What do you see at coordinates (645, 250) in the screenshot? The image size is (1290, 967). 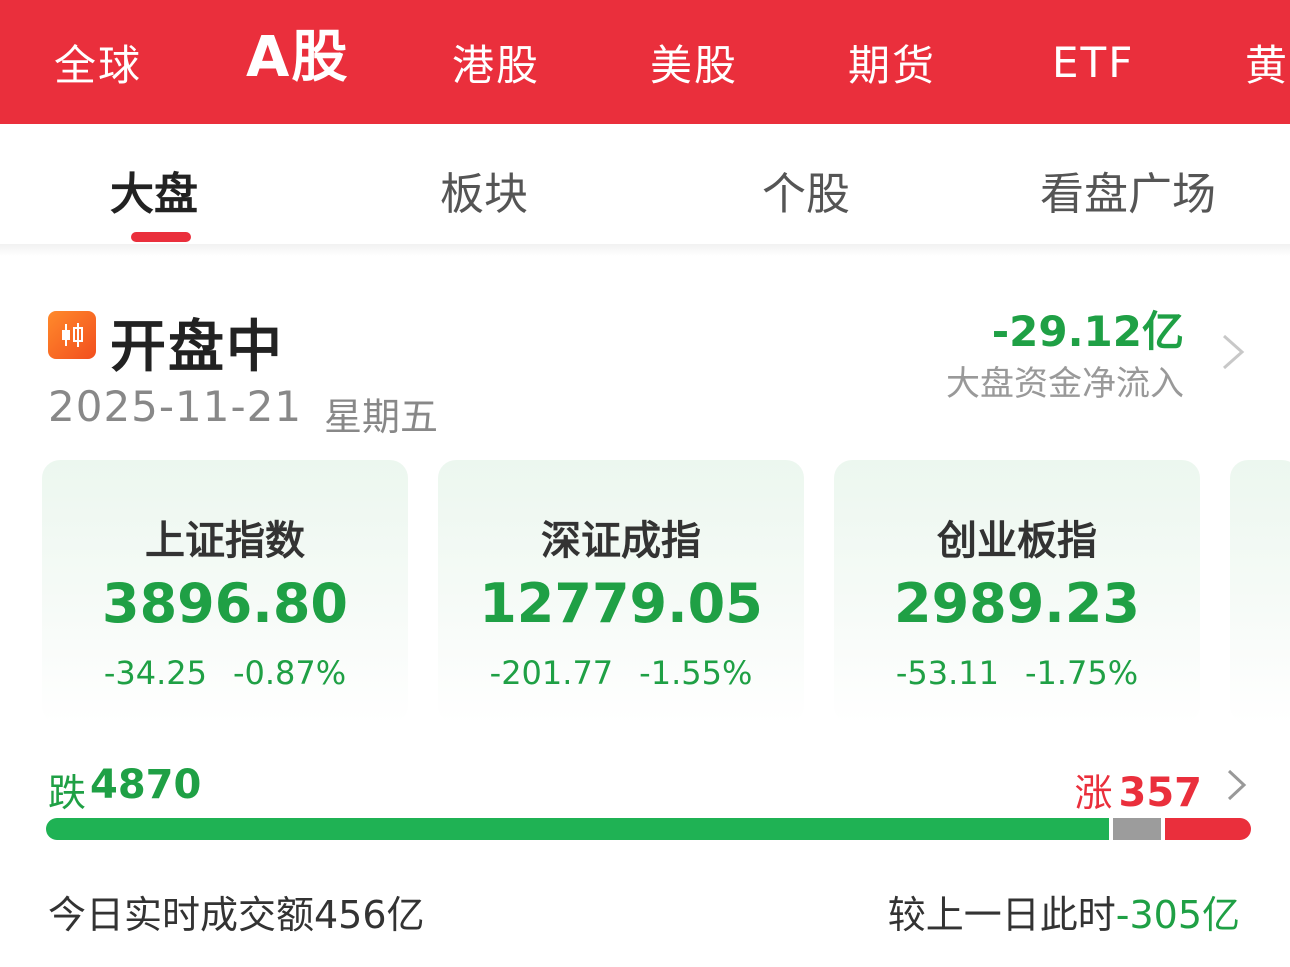 I see `section-divider` at bounding box center [645, 250].